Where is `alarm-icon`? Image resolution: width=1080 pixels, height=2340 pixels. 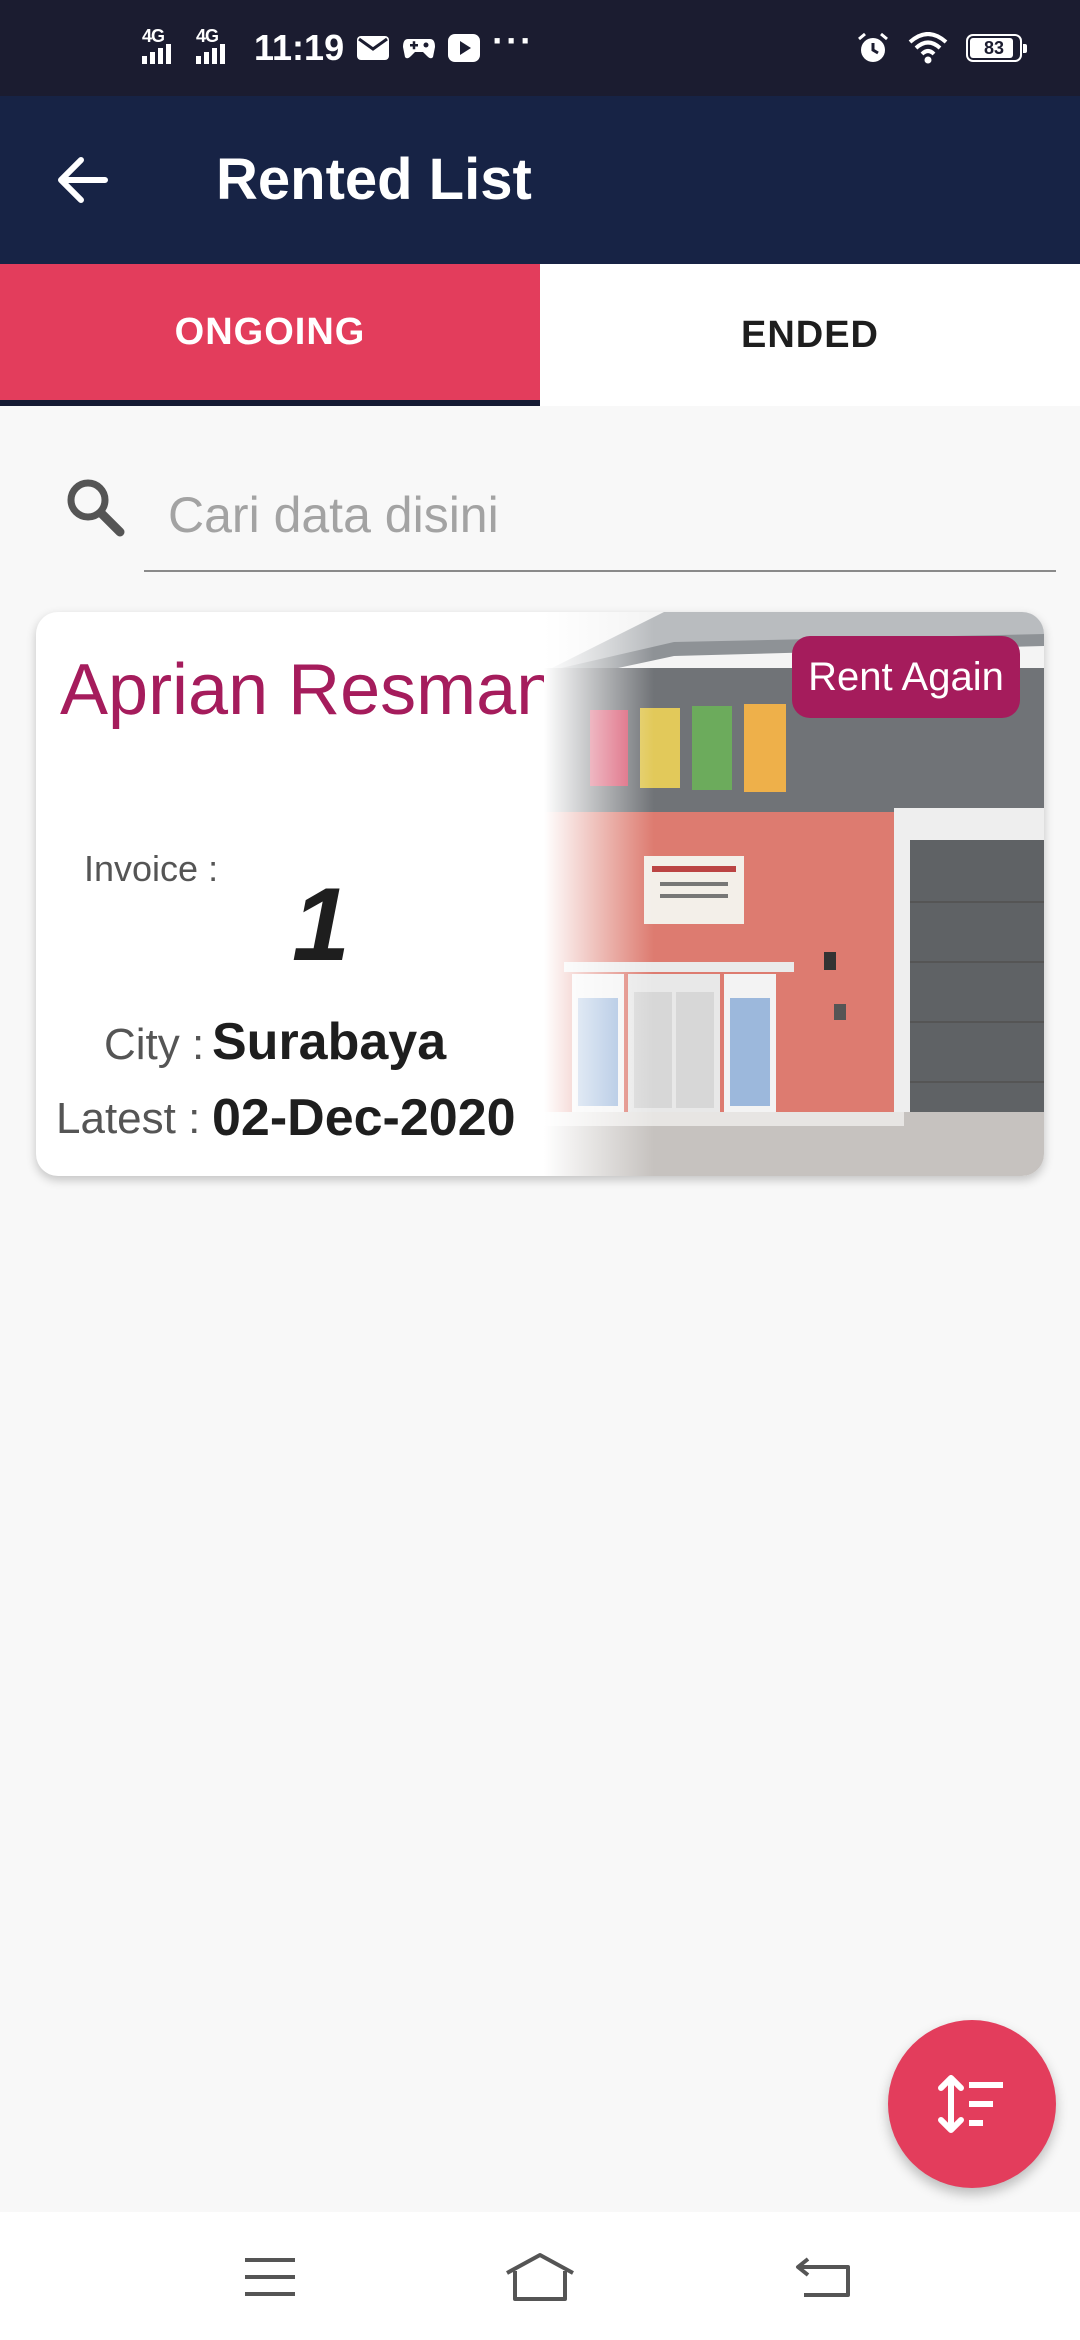 alarm-icon is located at coordinates (873, 48).